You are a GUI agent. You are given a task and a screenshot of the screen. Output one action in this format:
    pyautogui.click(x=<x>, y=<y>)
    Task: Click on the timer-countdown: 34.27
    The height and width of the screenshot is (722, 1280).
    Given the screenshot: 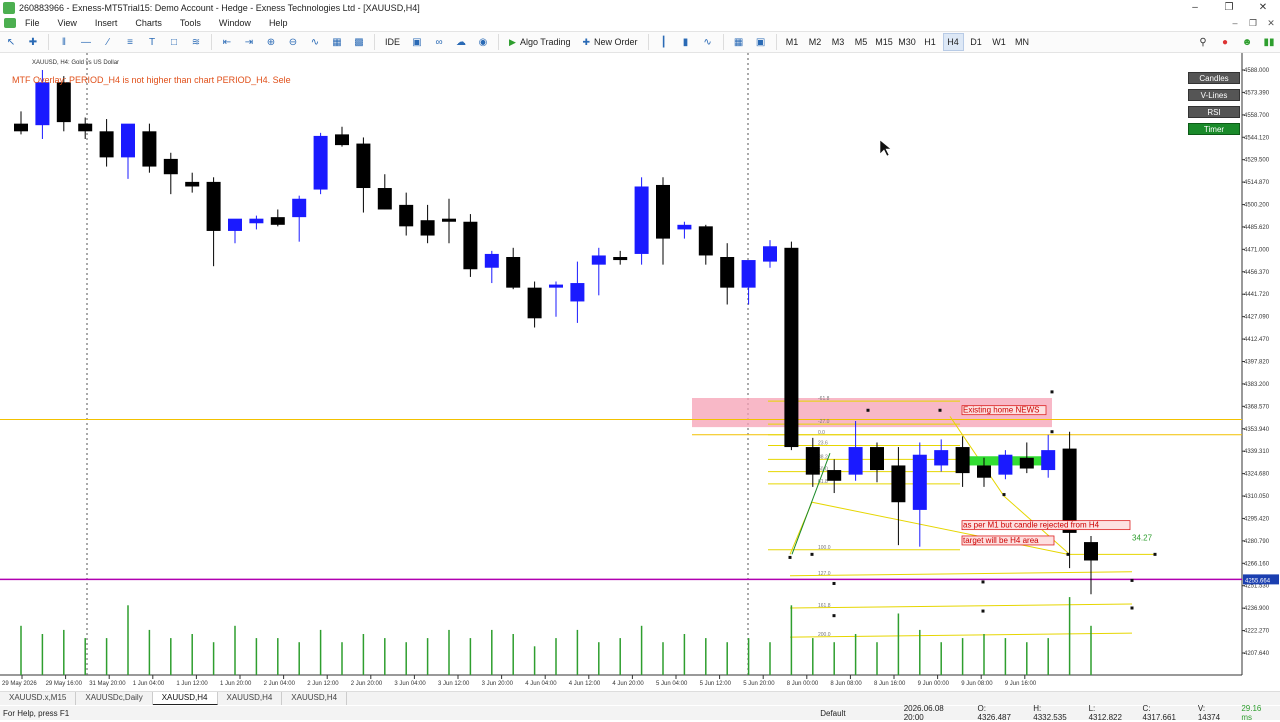 What is the action you would take?
    pyautogui.click(x=1142, y=538)
    